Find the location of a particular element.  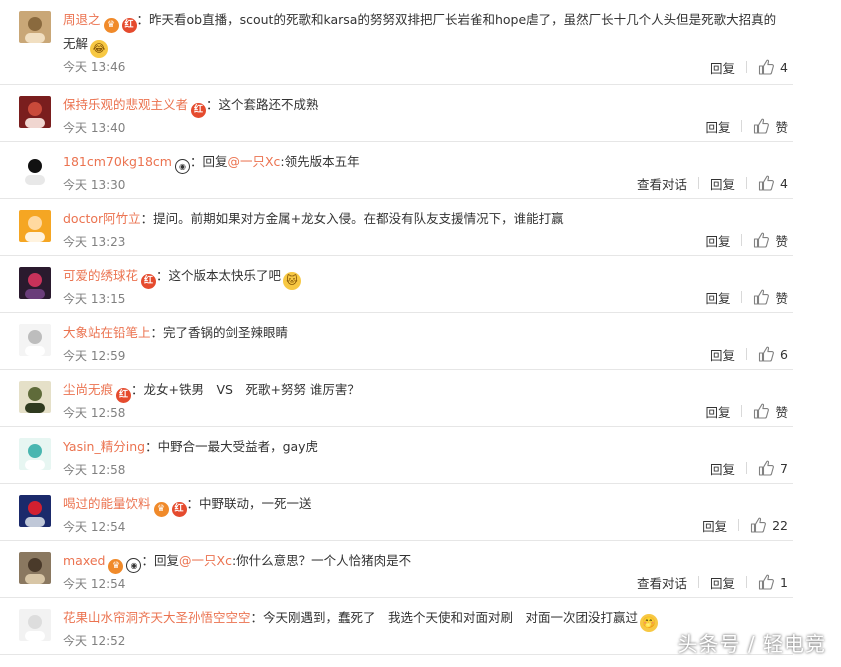

comment-timestamp: 今天 13:15 is located at coordinates (94, 299).